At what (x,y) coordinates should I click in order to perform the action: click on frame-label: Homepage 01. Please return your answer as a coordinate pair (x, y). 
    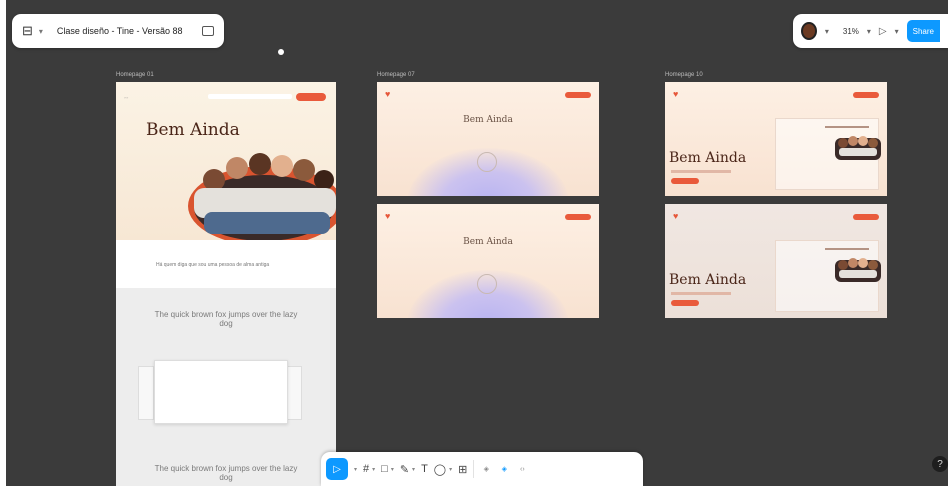
    Looking at the image, I should click on (135, 75).